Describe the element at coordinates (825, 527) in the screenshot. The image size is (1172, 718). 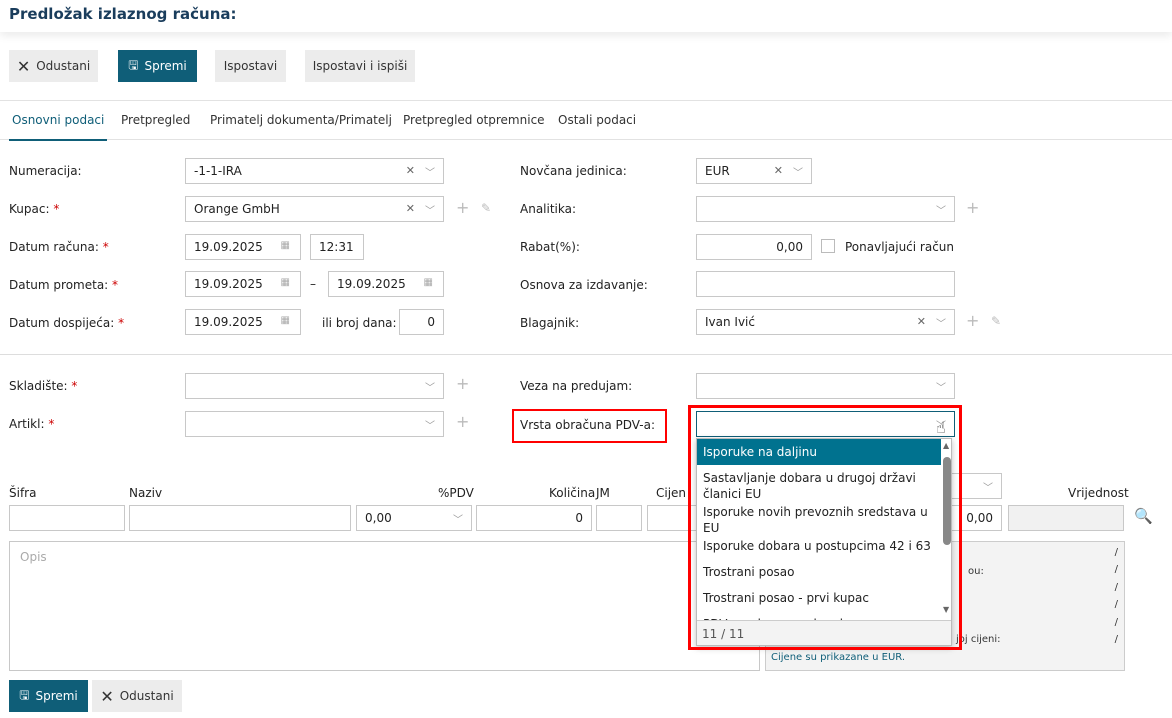
I see `annotation-box` at that location.